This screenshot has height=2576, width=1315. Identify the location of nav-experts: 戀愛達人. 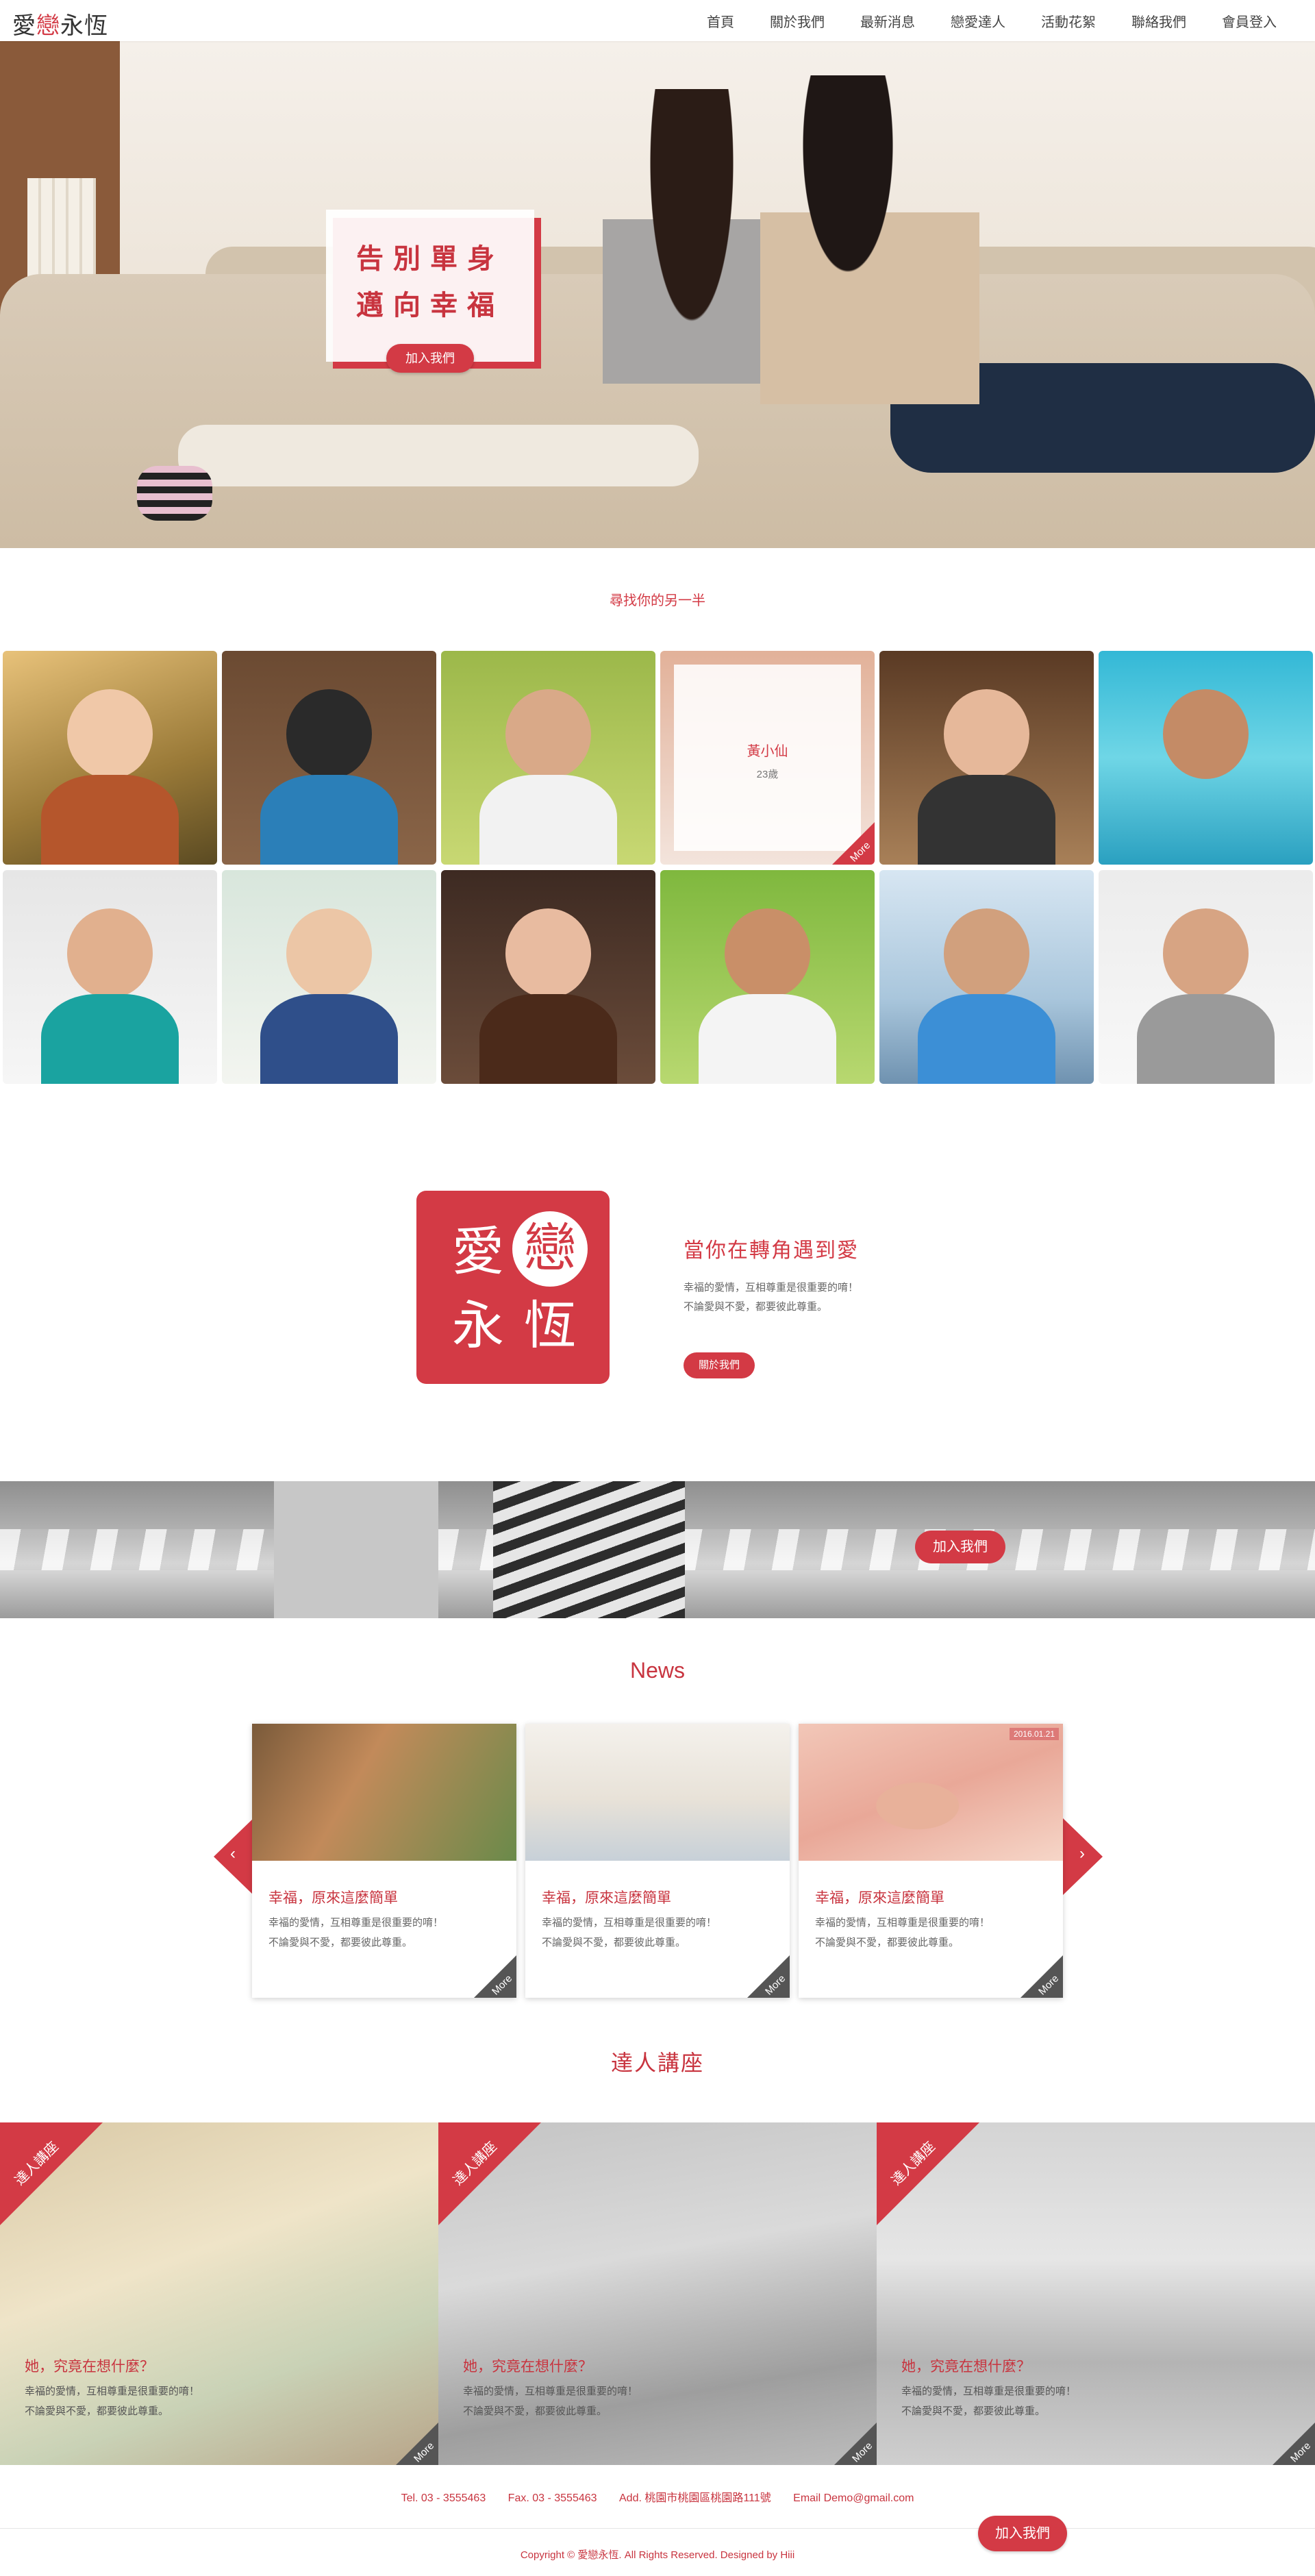
(978, 21).